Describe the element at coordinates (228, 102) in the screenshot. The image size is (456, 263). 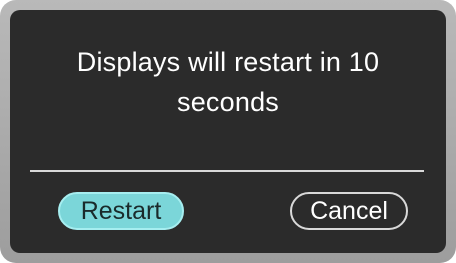
I see `dialog-message-line-2: seconds` at that location.